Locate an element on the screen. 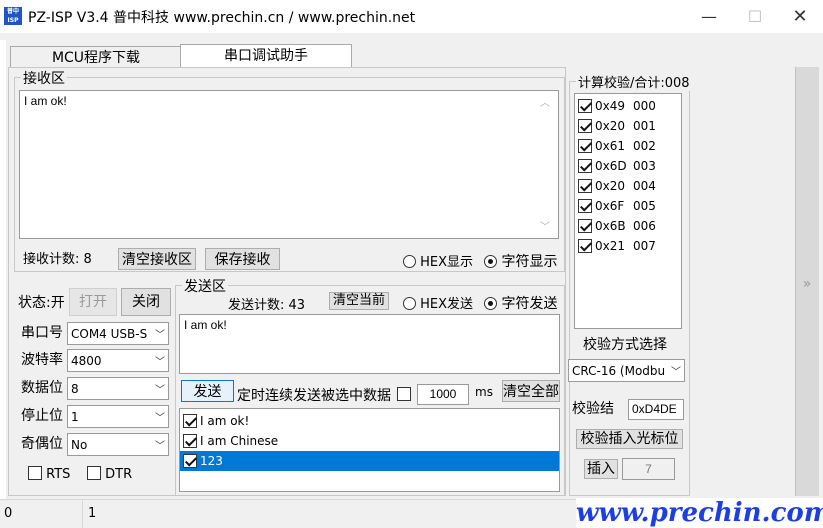 Image resolution: width=823 pixels, height=528 pixels. send-hex-radio is located at coordinates (409, 303).